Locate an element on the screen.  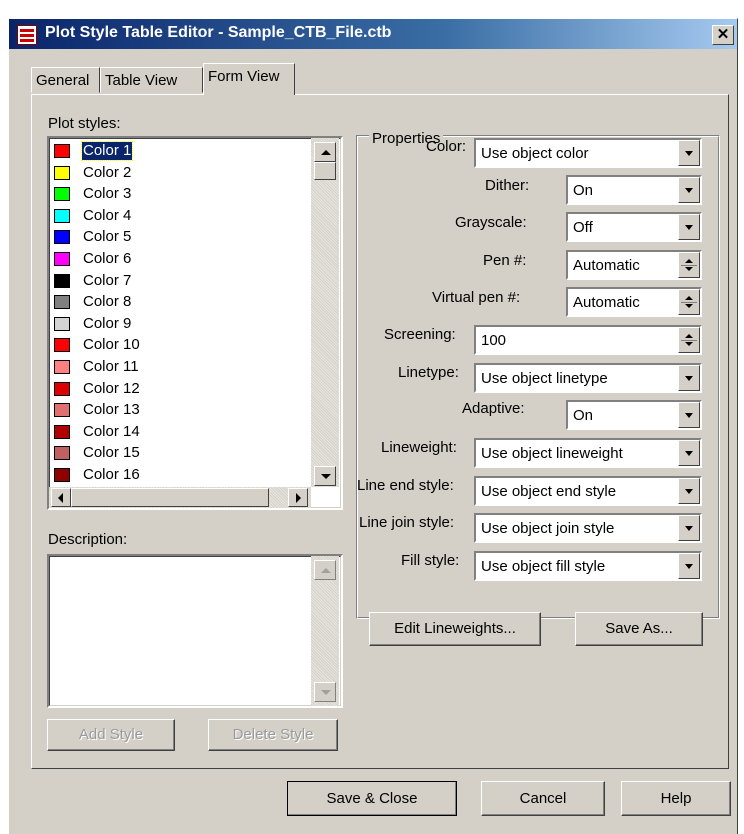
pen-spinner: Automatic is located at coordinates (634, 265).